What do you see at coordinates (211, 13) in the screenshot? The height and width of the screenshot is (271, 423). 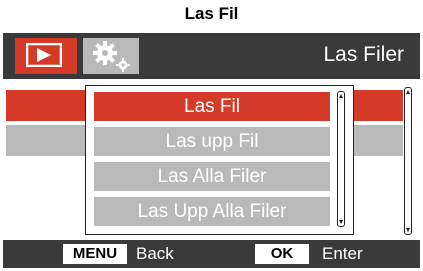 I see `page-caption: Las Fil` at bounding box center [211, 13].